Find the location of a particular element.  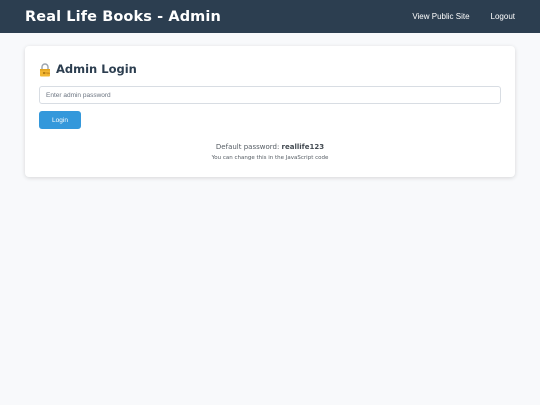

hint-label: Default password: is located at coordinates (247, 147).